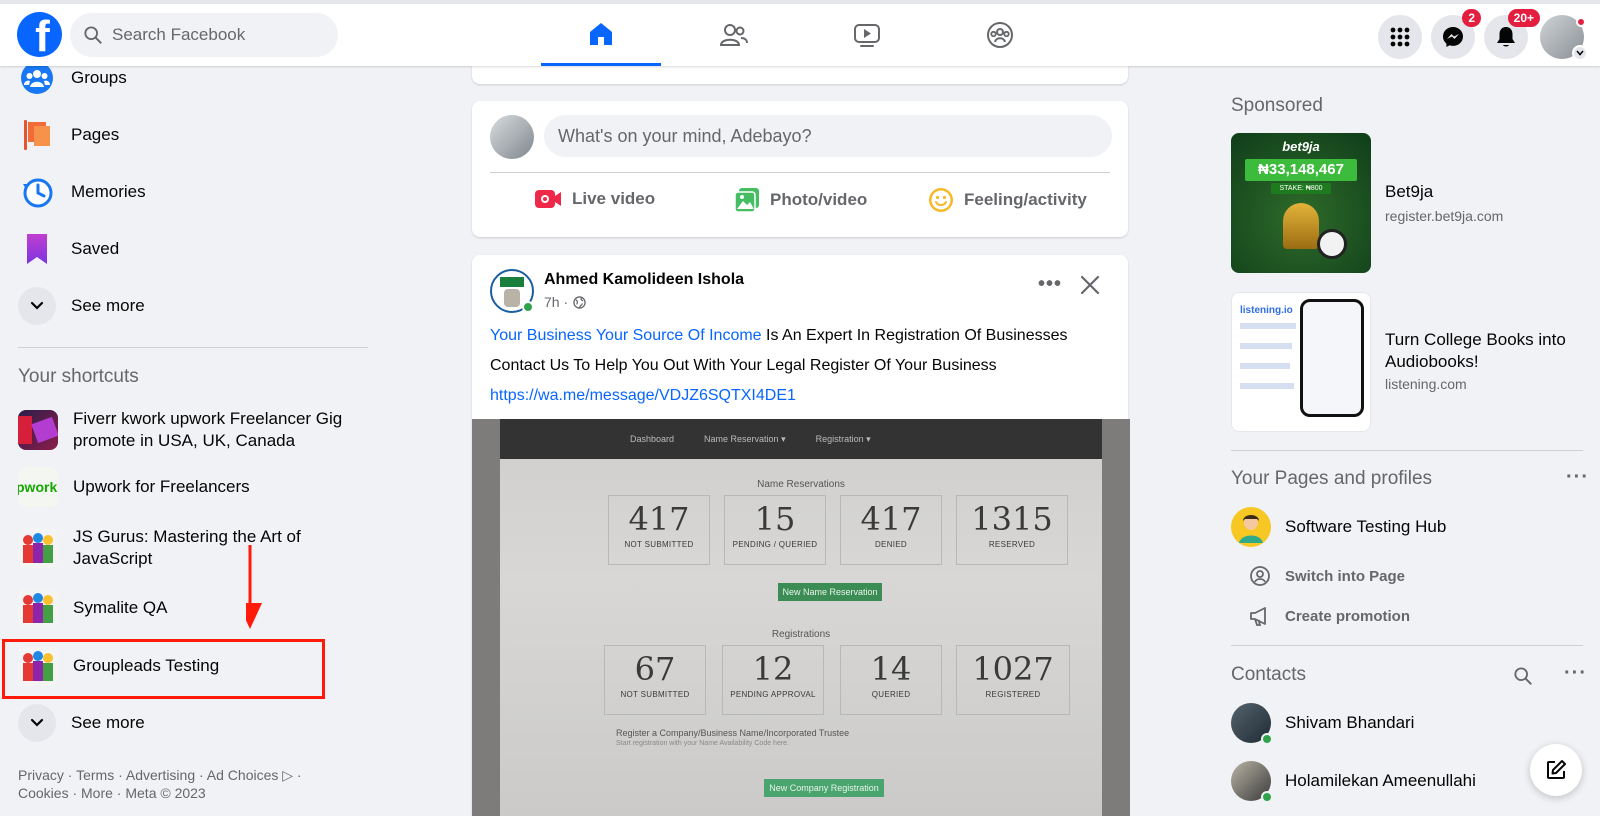  I want to click on ad-title: Bet9ja, so click(1490, 192).